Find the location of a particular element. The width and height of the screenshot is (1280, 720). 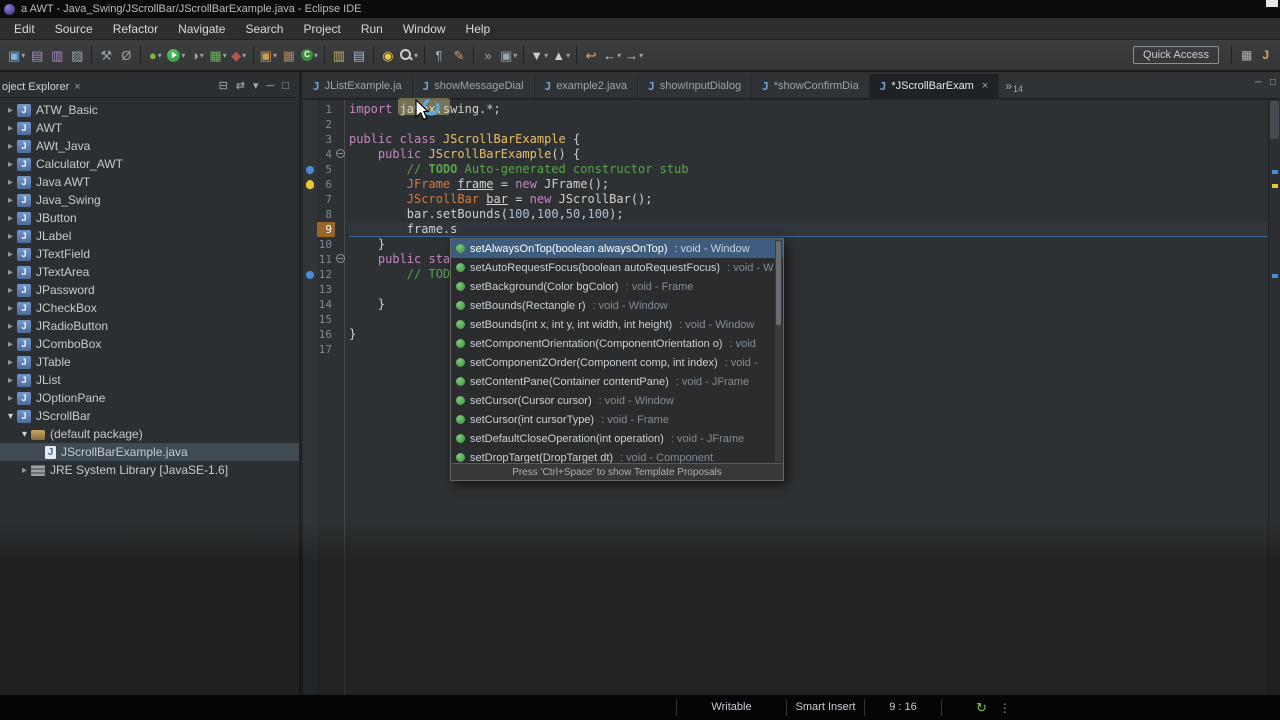

overflow-menu-icon: ⋮ is located at coordinates (1005, 708).